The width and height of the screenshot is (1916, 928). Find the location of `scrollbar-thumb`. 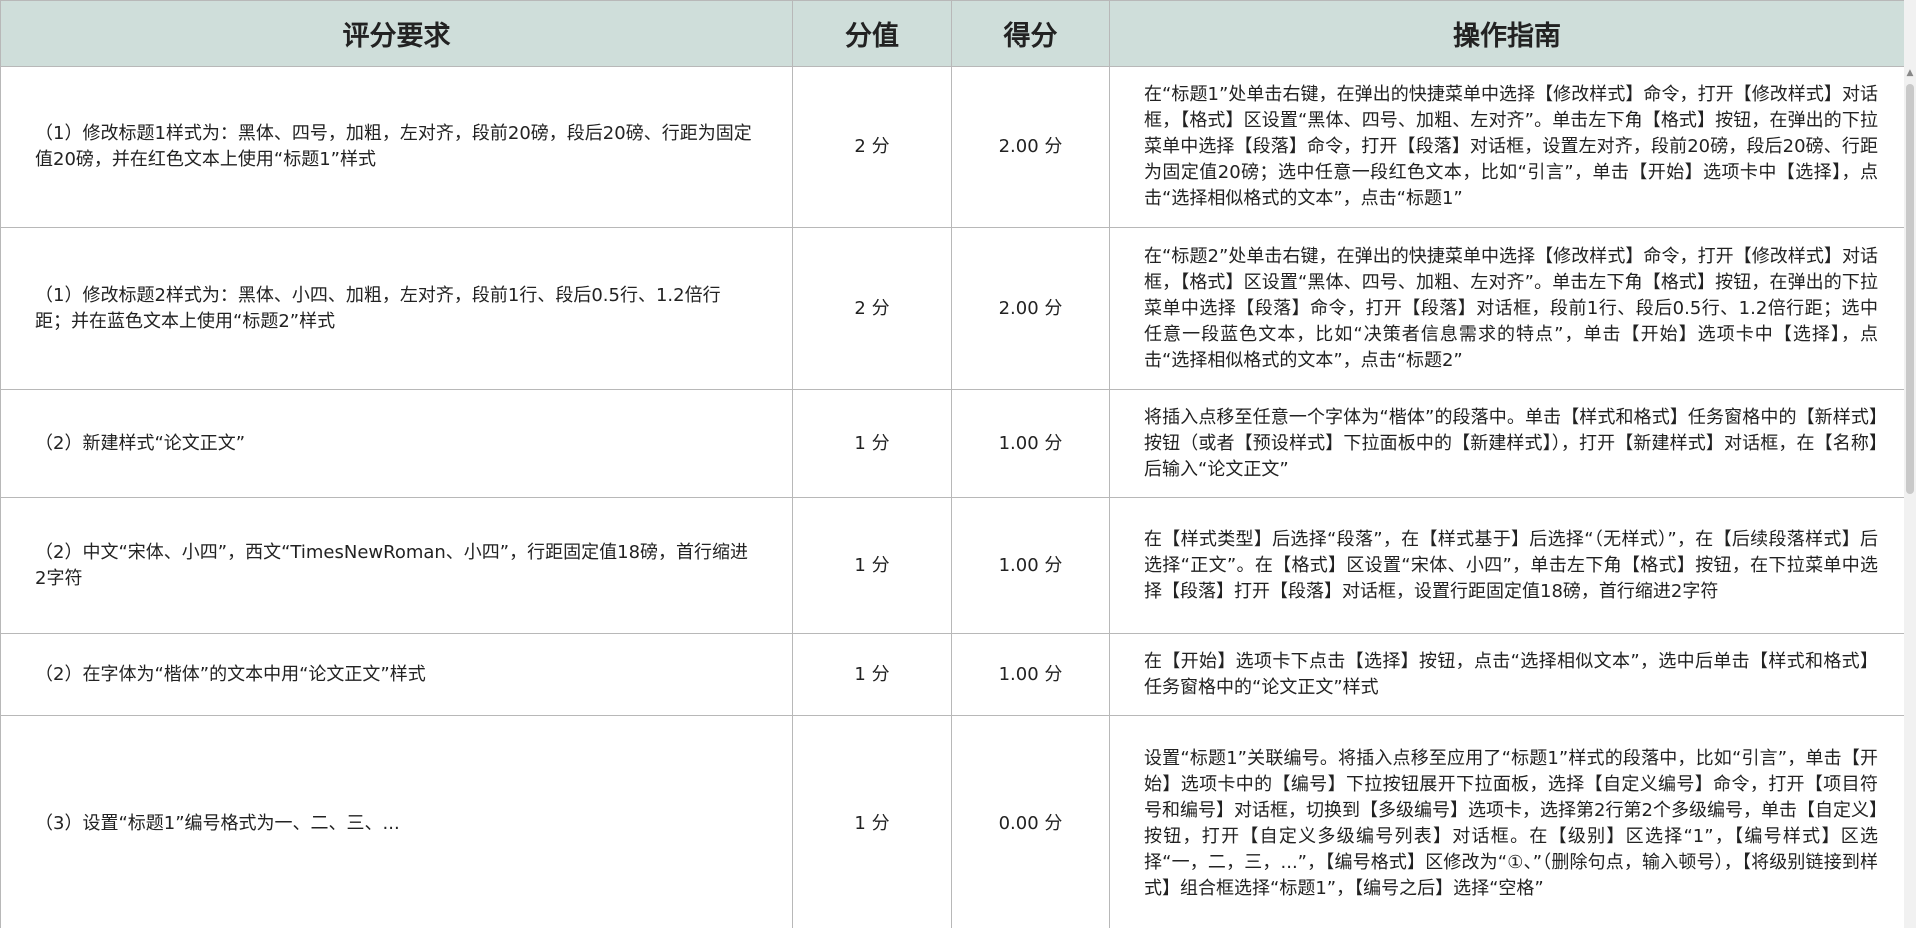

scrollbar-thumb is located at coordinates (1910, 289).